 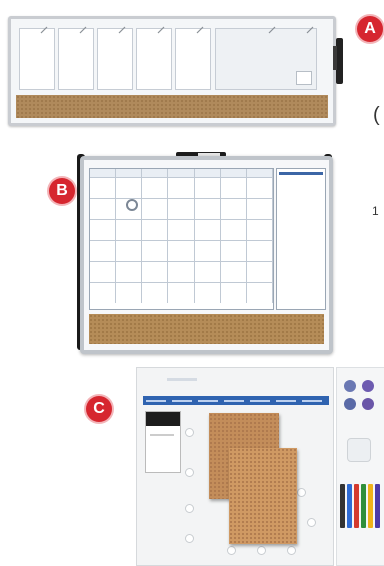 What do you see at coordinates (301, 239) in the screenshot?
I see `calendar-notes-column` at bounding box center [301, 239].